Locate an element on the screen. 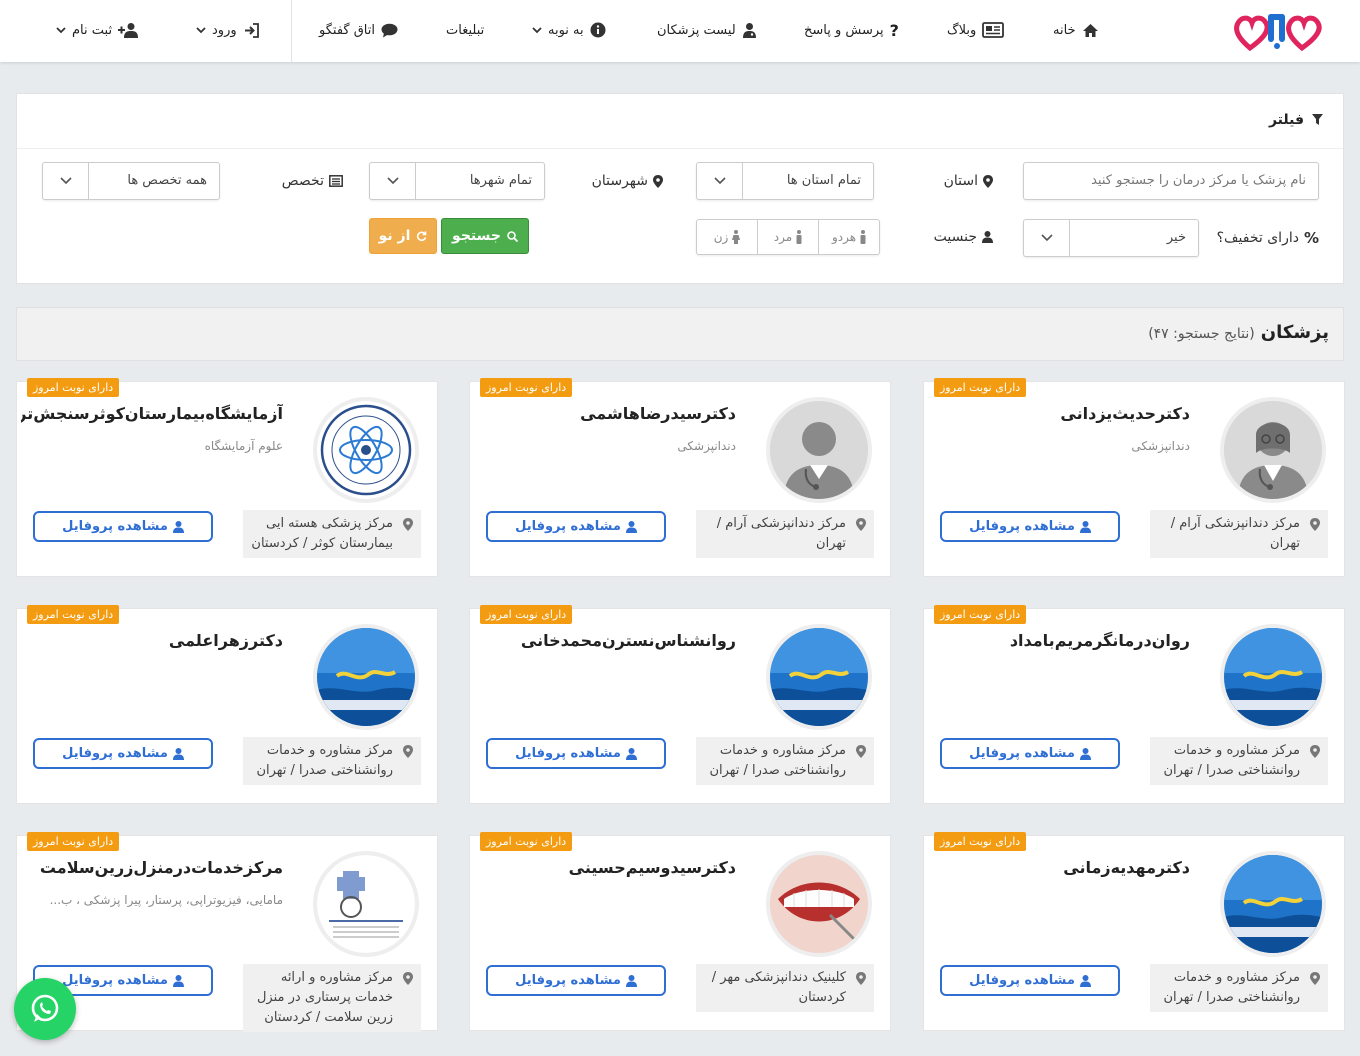 This screenshot has width=1360, height=1056. gender-option-male: مرد is located at coordinates (787, 237).